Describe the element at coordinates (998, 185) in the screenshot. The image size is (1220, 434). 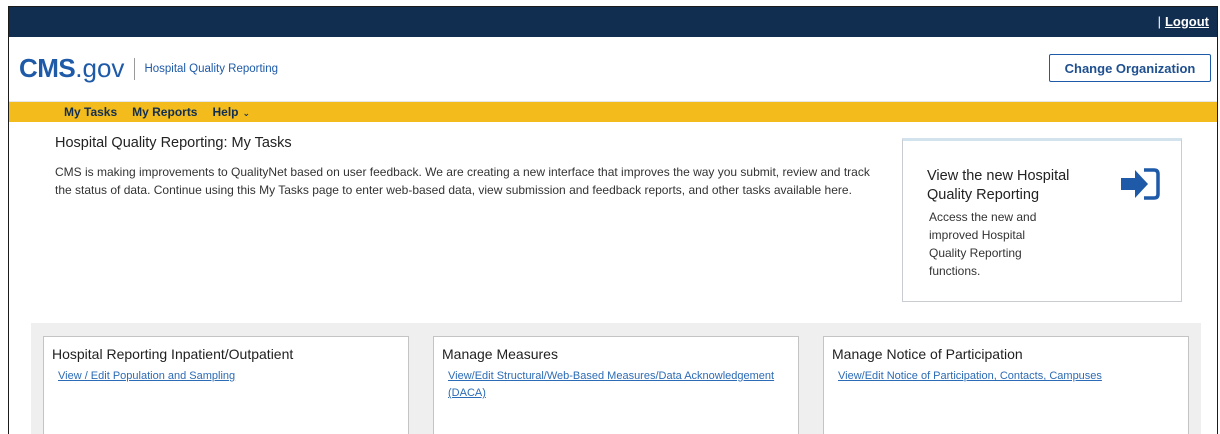
I see `promo-title: View the new Hospital Quality Reporting` at that location.